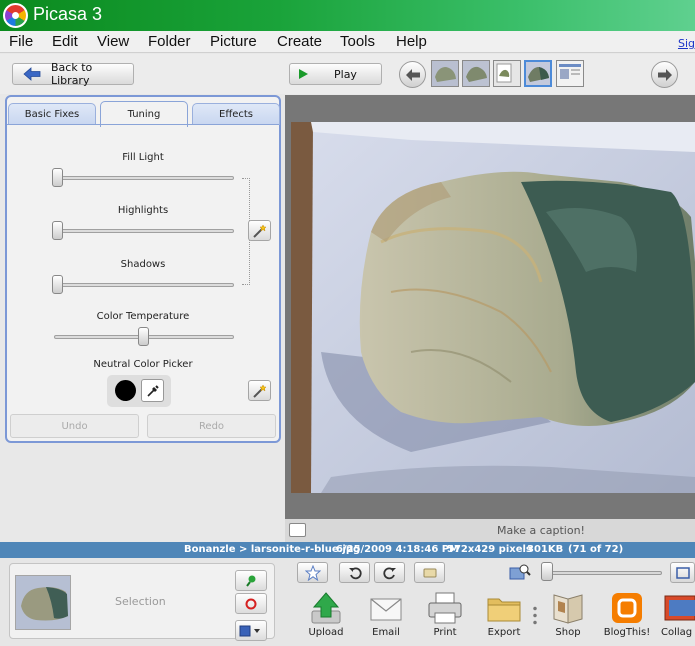 The width and height of the screenshot is (695, 646). What do you see at coordinates (312, 572) in the screenshot?
I see `star-button` at bounding box center [312, 572].